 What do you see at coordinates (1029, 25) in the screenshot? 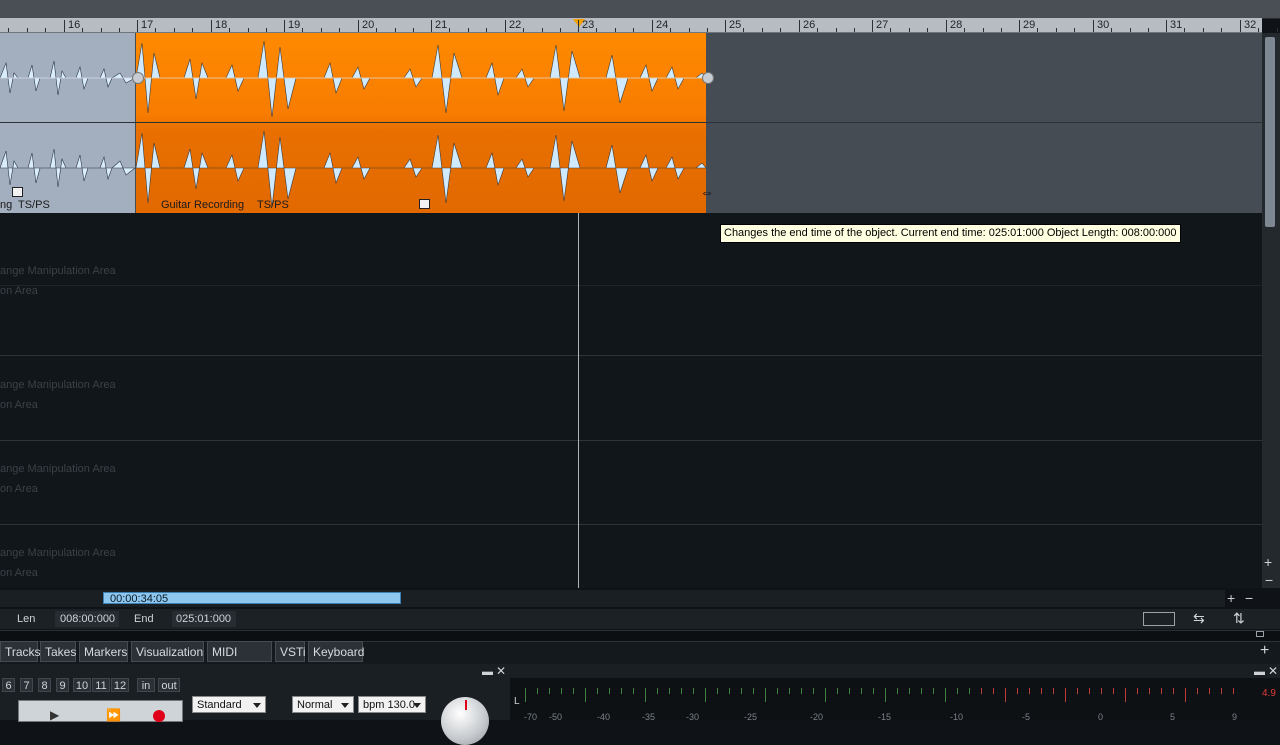
I see `ruler-label: 29` at bounding box center [1029, 25].